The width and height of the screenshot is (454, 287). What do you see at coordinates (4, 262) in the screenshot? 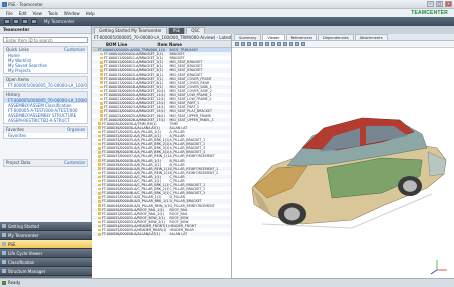
I see `classification-icon` at bounding box center [4, 262].